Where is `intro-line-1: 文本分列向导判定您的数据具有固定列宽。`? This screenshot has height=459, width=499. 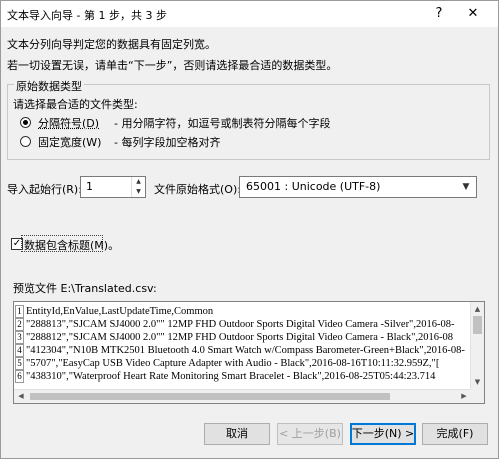 intro-line-1: 文本分列向导判定您的数据具有固定列宽。 is located at coordinates (111, 44).